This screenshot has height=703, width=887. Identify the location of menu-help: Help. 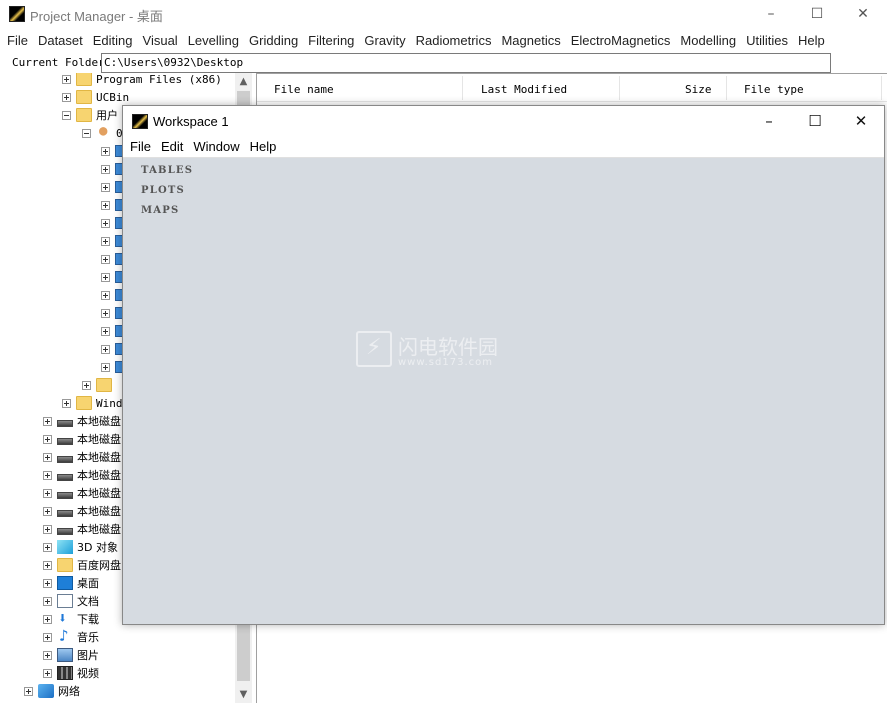
(811, 40).